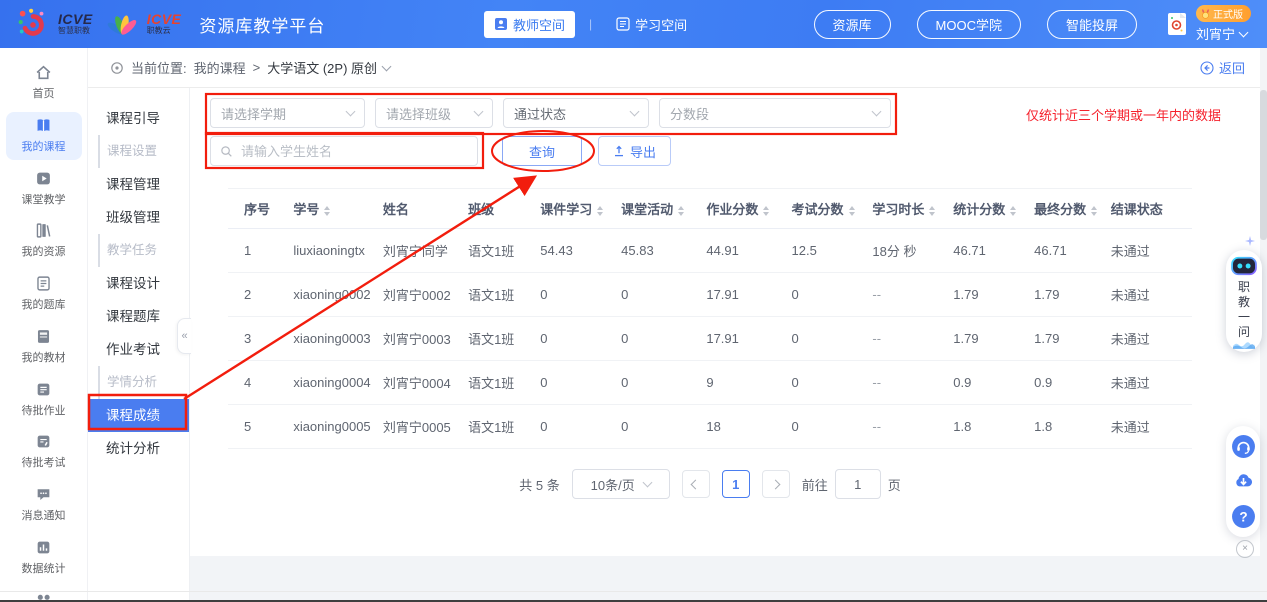 This screenshot has width=1267, height=602. I want to click on sort-icon, so click(681, 210).